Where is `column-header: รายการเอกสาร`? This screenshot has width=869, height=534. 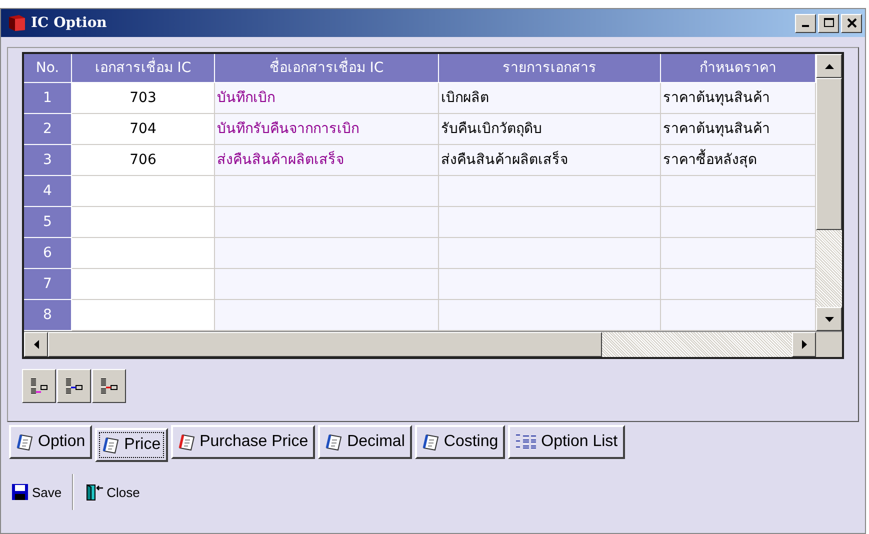 column-header: รายการเอกสาร is located at coordinates (550, 68).